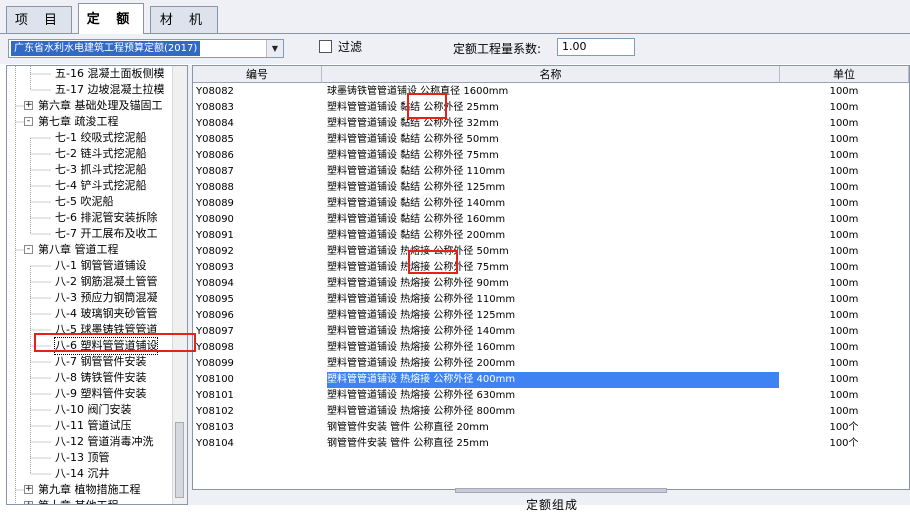  What do you see at coordinates (93, 426) in the screenshot?
I see `tree-item: 八-11 管道试压` at bounding box center [93, 426].